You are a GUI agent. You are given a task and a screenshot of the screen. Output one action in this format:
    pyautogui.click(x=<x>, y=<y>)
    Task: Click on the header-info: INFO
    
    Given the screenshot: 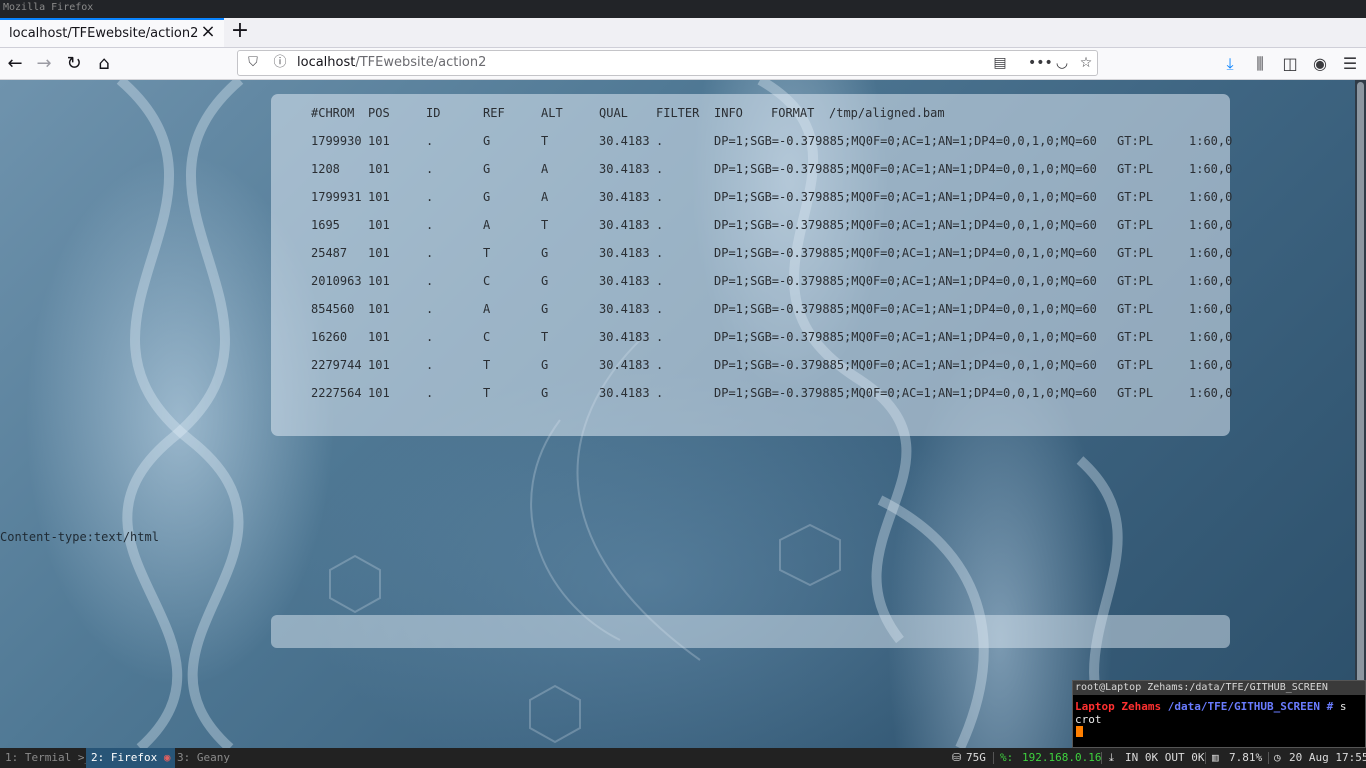 What is the action you would take?
    pyautogui.click(x=728, y=113)
    